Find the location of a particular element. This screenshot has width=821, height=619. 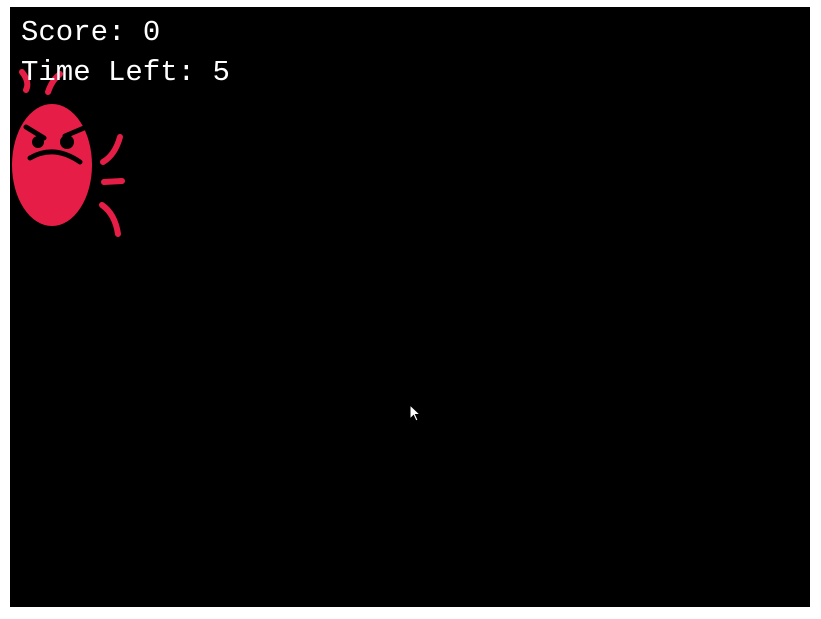

angry-bug-icon is located at coordinates (70, 154).